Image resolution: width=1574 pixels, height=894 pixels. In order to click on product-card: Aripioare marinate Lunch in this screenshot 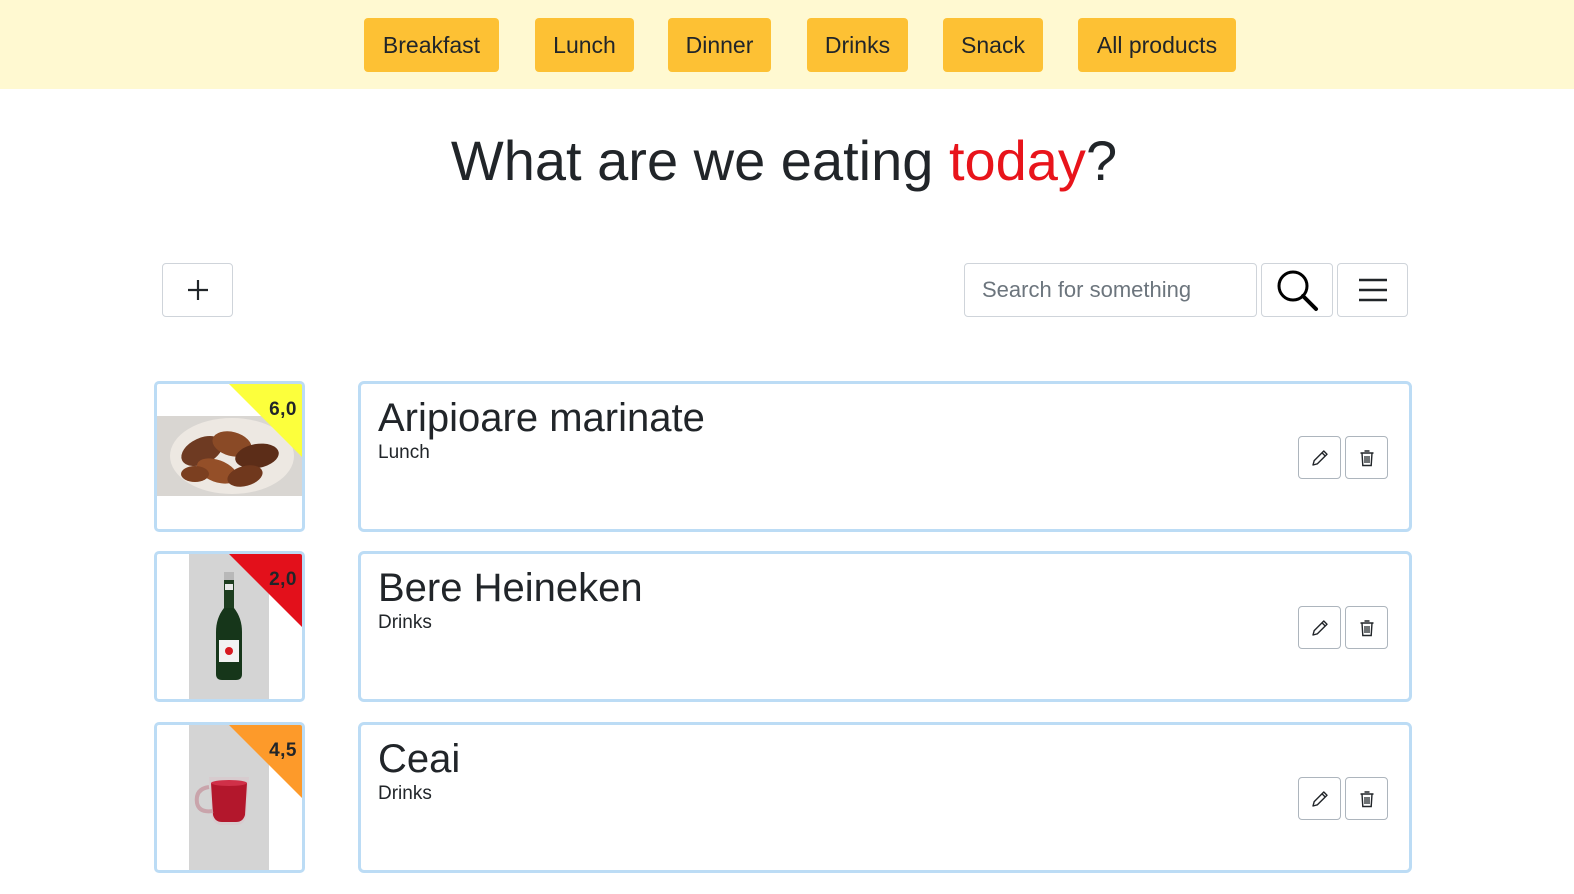, I will do `click(885, 456)`.